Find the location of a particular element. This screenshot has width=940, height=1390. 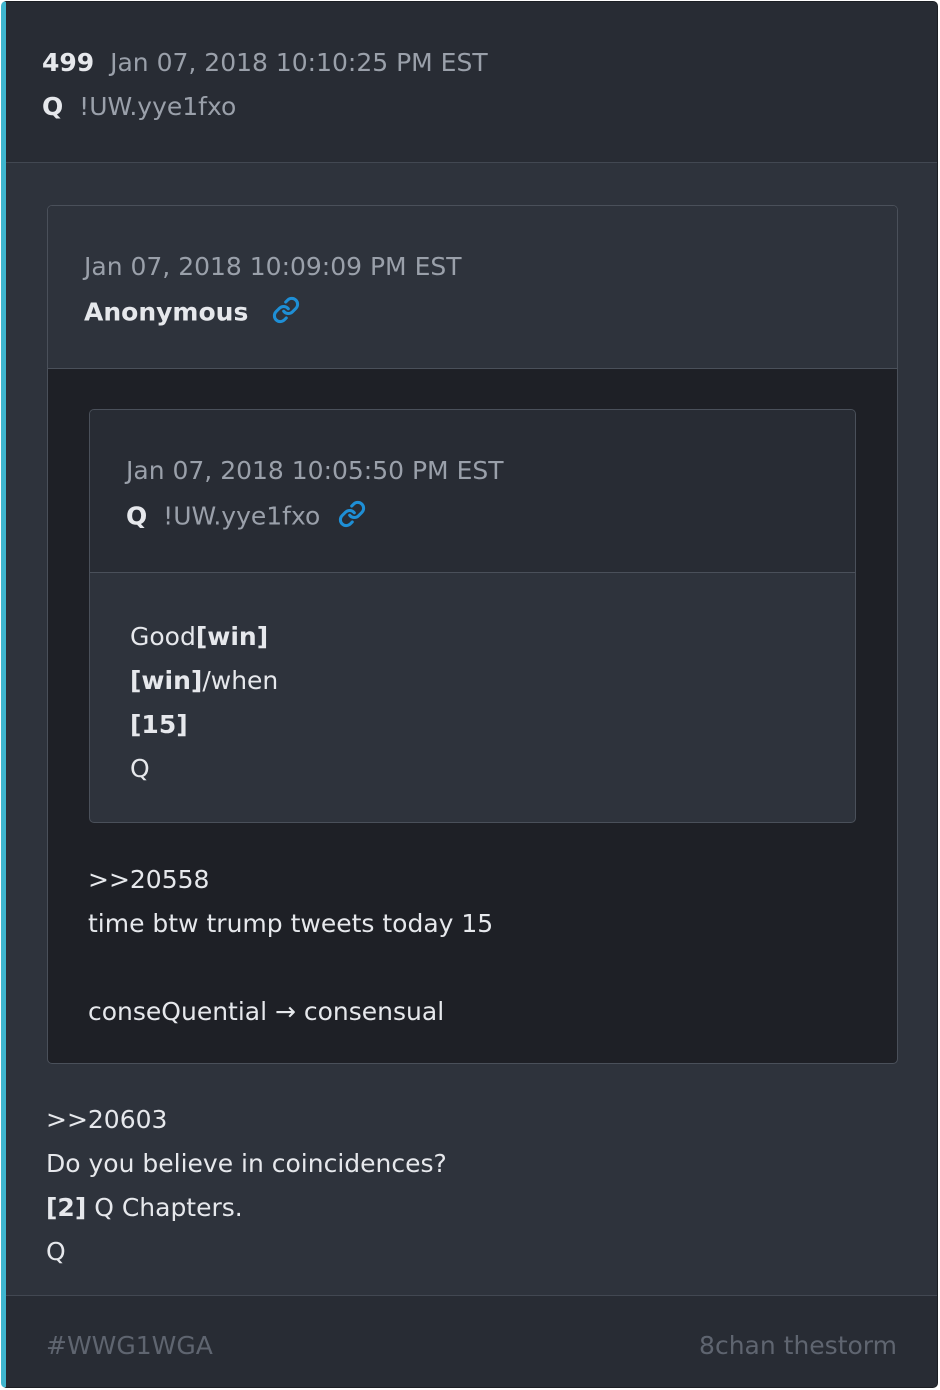

nested-quote-timestamp: Jan 07, 2018 10:05:50 PM EST is located at coordinates (315, 470).